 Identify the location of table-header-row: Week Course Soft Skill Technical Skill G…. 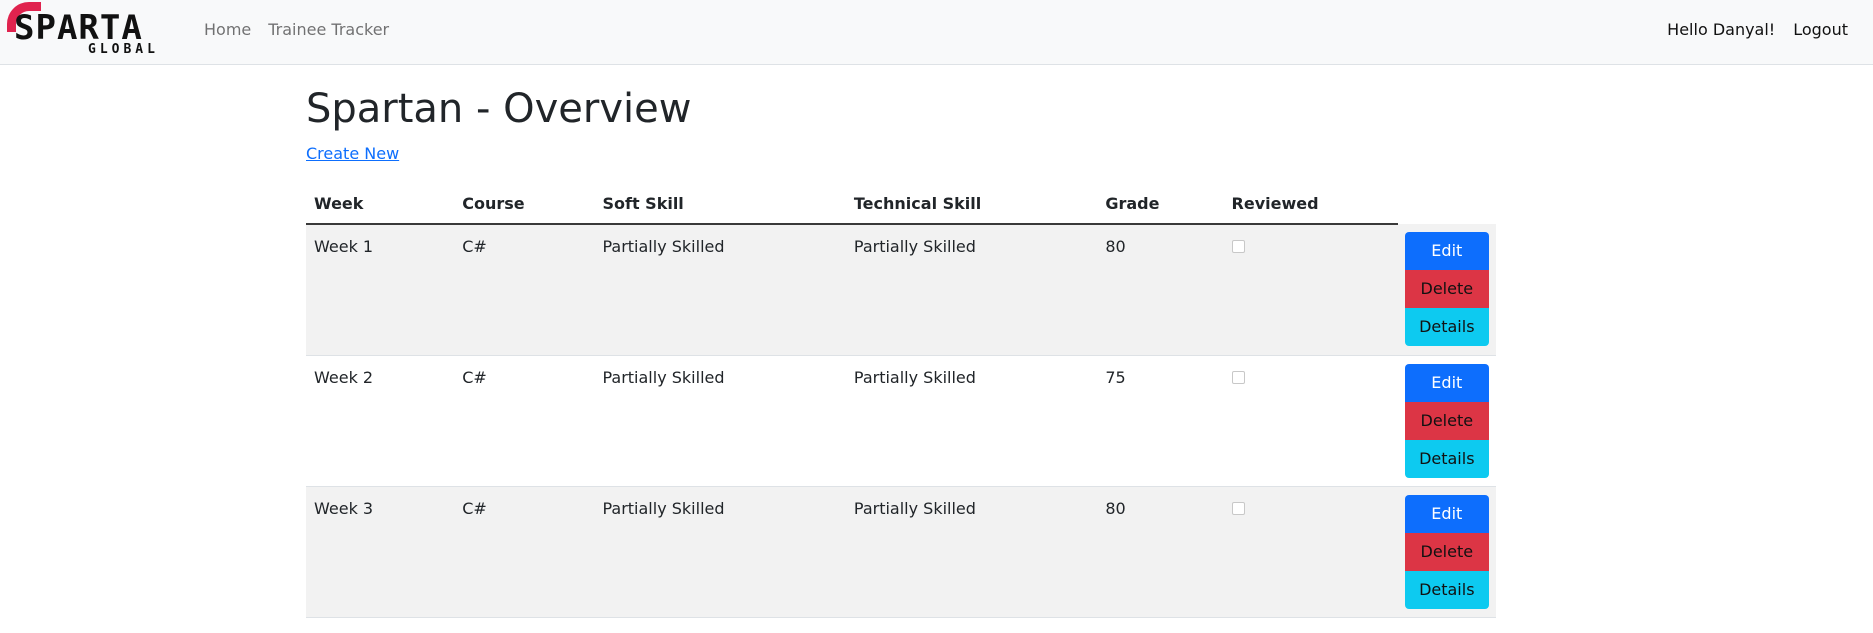
(901, 204).